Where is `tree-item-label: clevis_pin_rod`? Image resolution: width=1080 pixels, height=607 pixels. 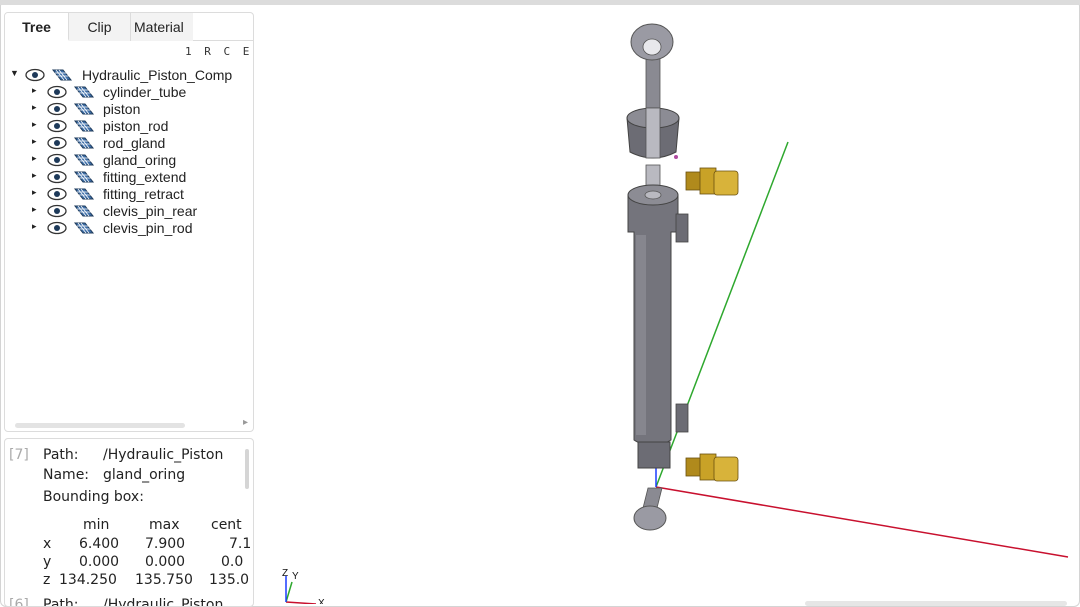 tree-item-label: clevis_pin_rod is located at coordinates (148, 228).